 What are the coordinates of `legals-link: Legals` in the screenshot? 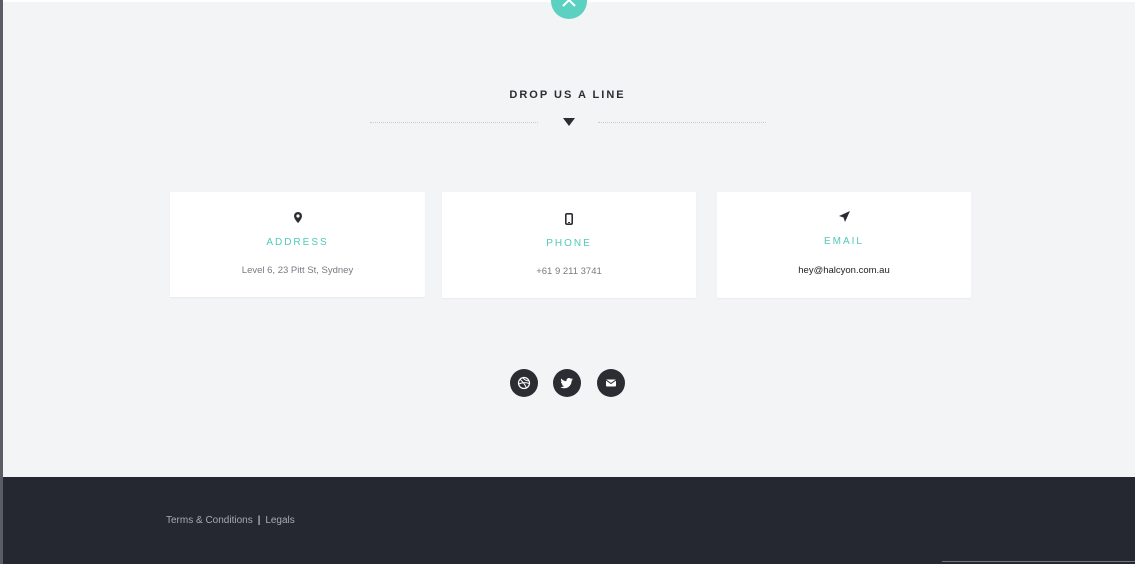 It's located at (279, 520).